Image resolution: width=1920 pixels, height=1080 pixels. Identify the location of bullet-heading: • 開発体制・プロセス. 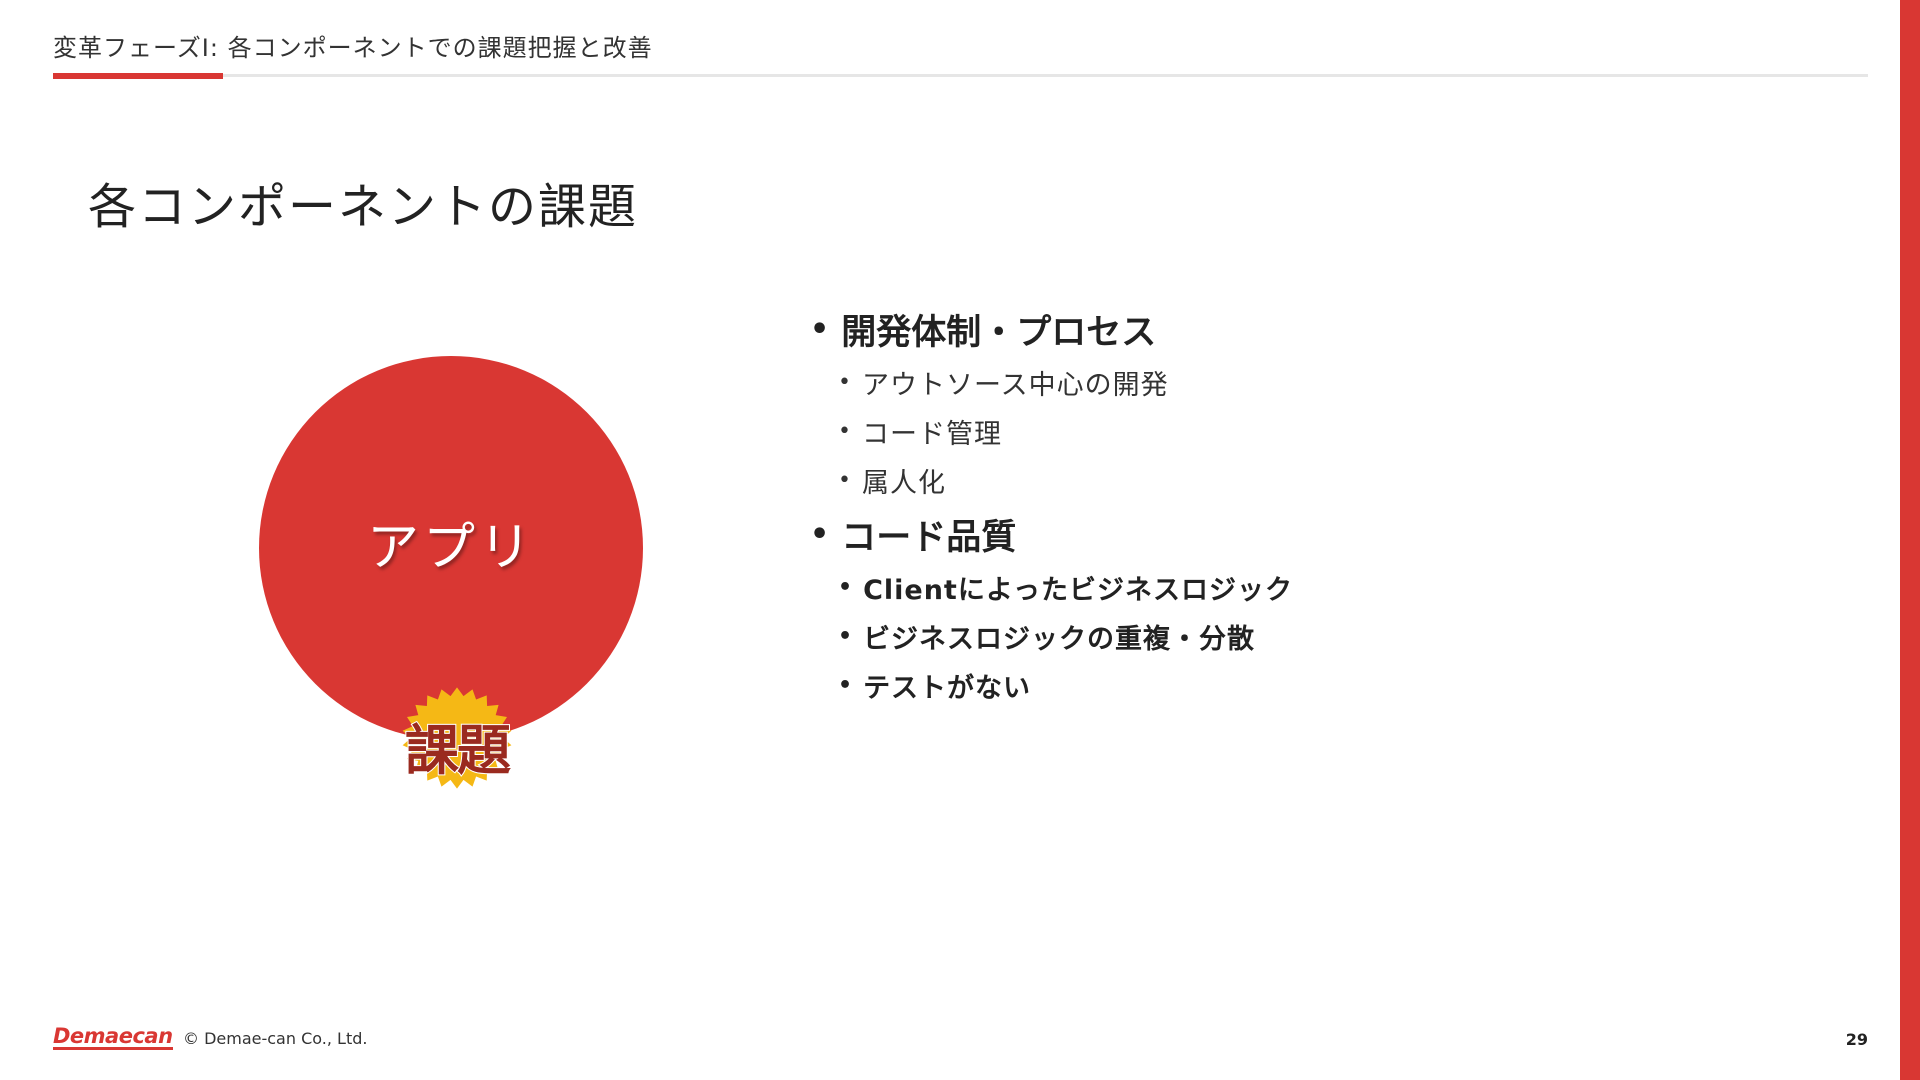
(1051, 329).